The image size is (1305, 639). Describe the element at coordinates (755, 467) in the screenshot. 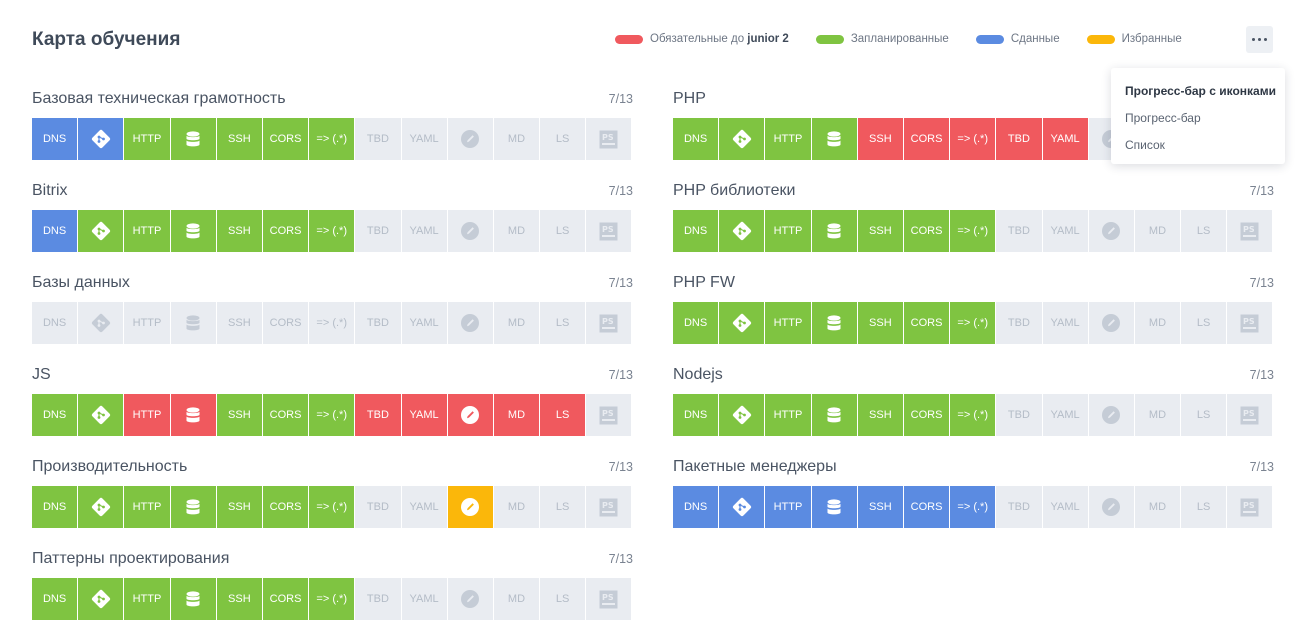

I see `section-title: Пакетные менеджеры` at that location.